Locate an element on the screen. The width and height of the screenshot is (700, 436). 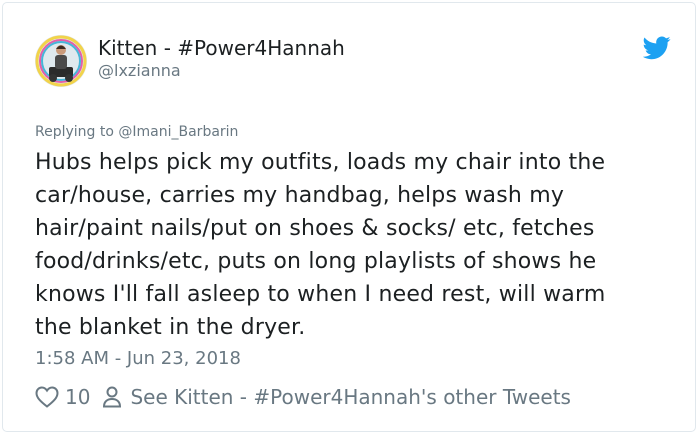
avatar-image is located at coordinates (61, 61).